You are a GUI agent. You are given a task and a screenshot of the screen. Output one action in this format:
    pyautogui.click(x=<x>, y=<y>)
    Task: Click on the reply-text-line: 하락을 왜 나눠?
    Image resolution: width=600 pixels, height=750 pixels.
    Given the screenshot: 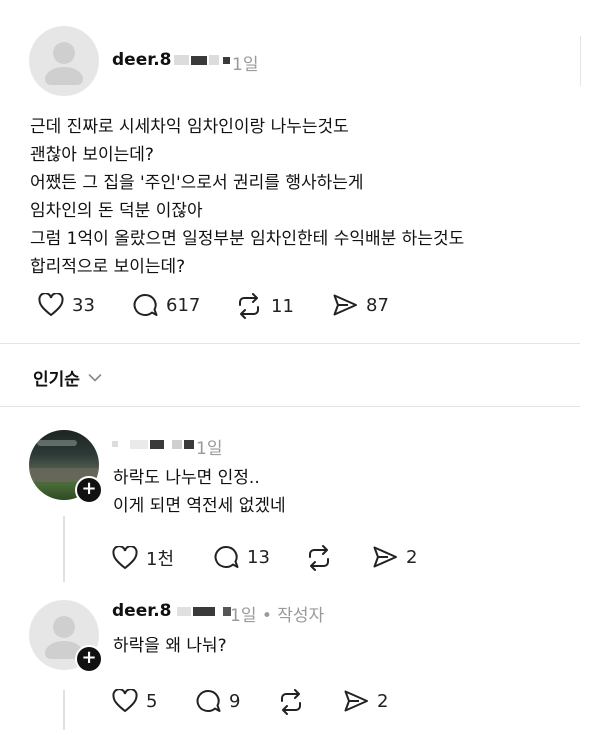 What is the action you would take?
    pyautogui.click(x=170, y=646)
    